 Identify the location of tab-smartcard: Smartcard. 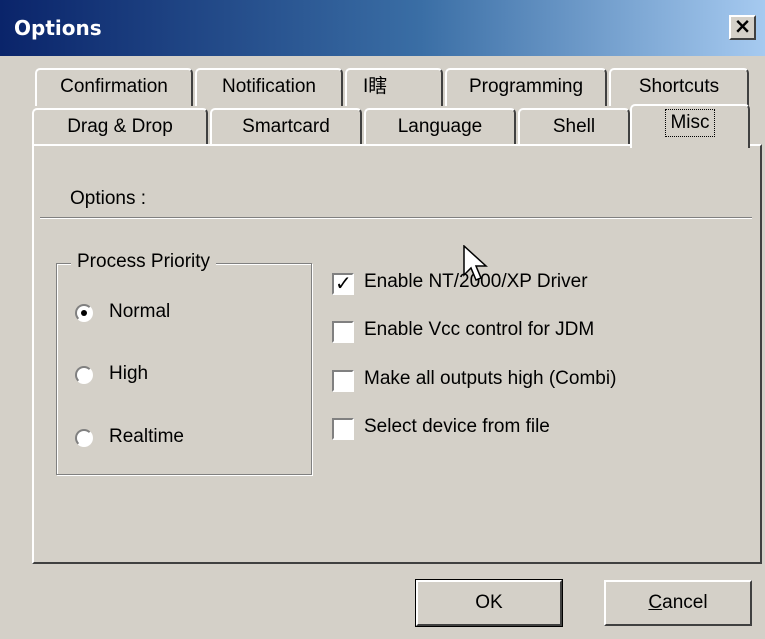
(286, 127).